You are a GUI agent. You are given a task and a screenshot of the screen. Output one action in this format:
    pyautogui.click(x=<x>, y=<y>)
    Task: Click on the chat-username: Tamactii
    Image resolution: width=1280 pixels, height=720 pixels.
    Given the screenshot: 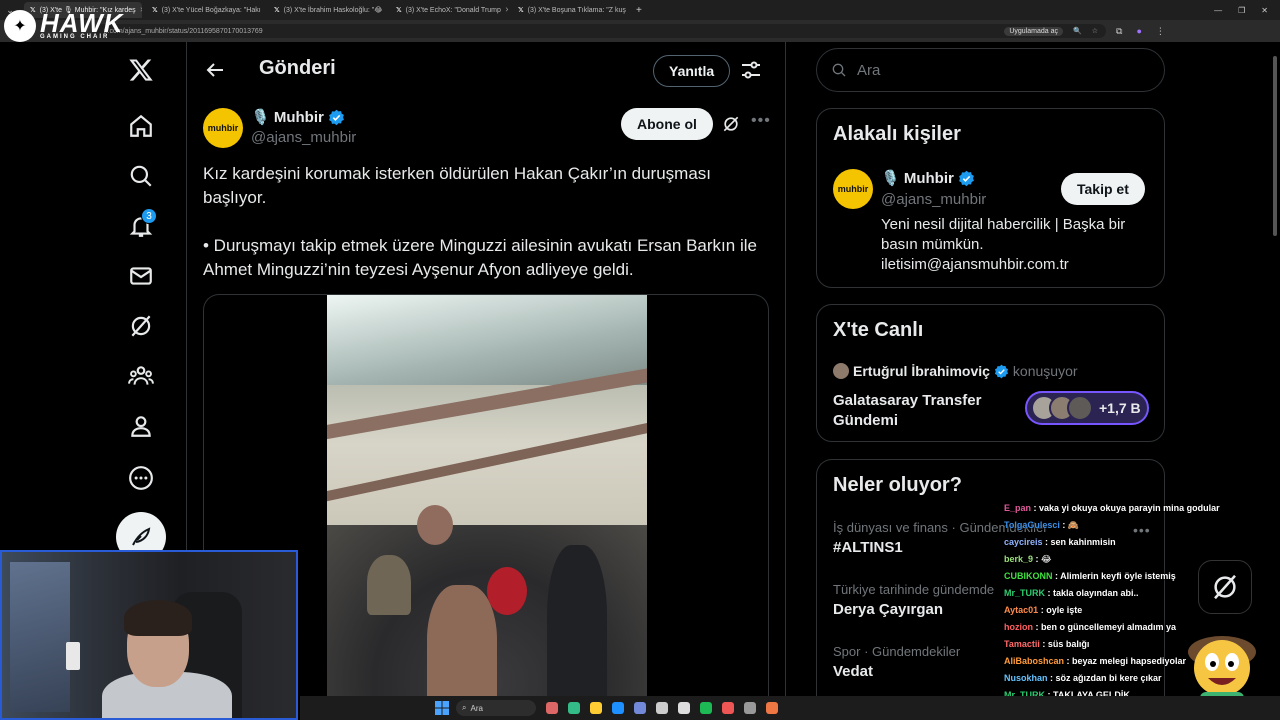 What is the action you would take?
    pyautogui.click(x=1022, y=644)
    